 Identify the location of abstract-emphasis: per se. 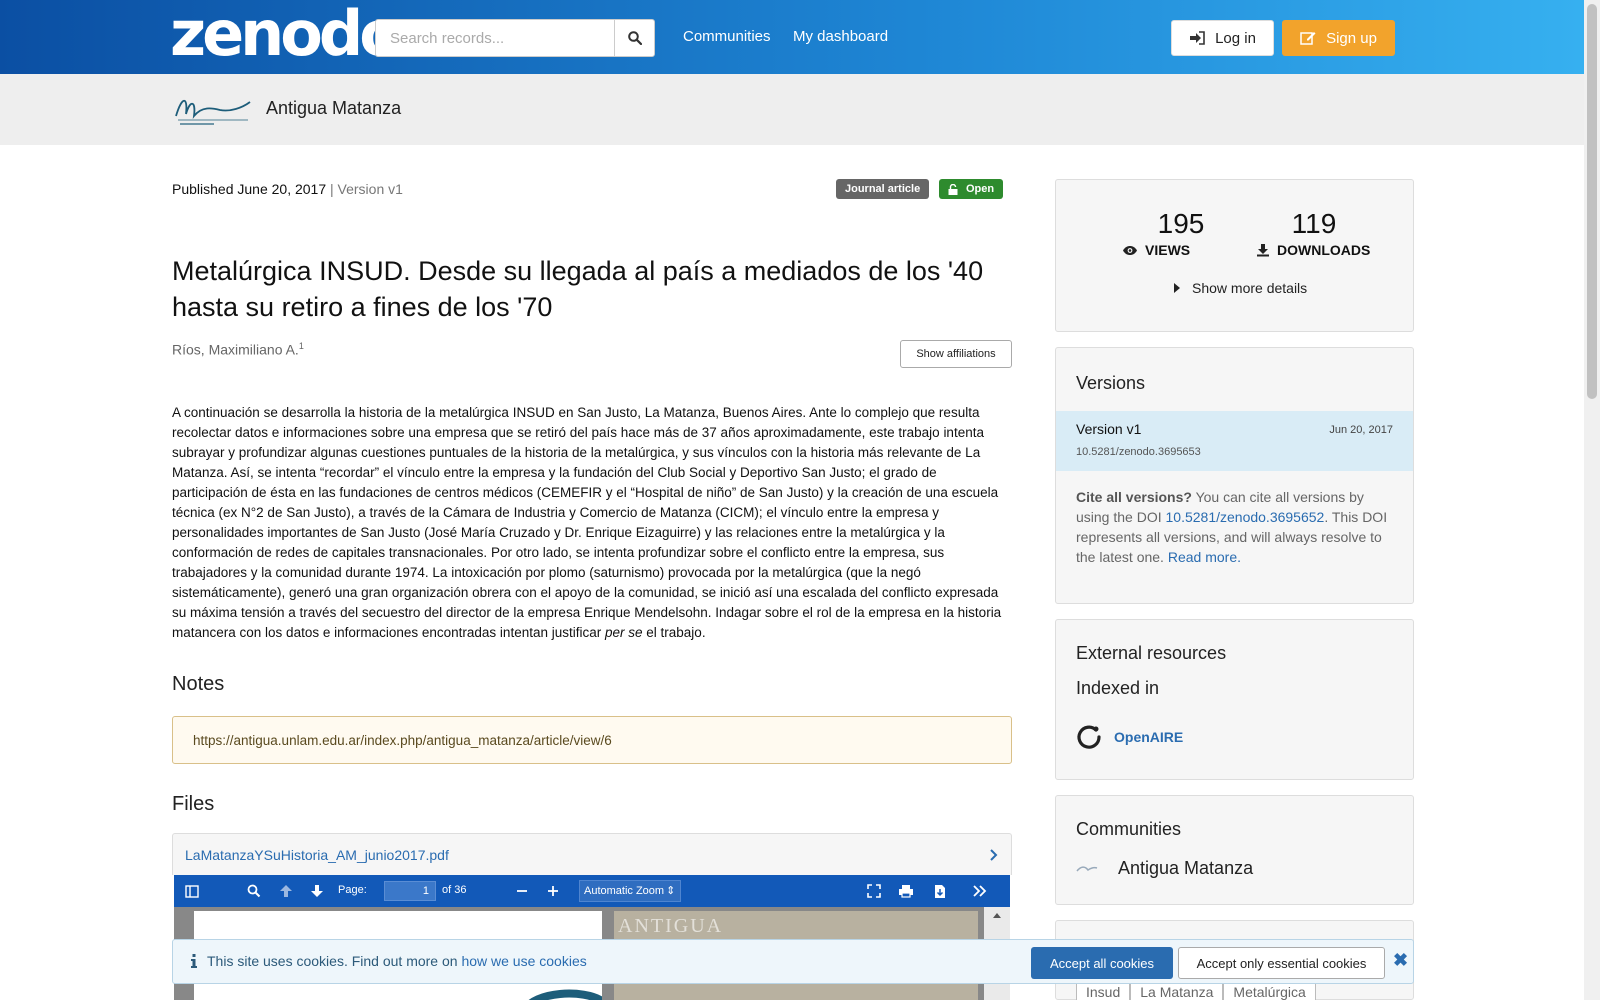
(624, 632).